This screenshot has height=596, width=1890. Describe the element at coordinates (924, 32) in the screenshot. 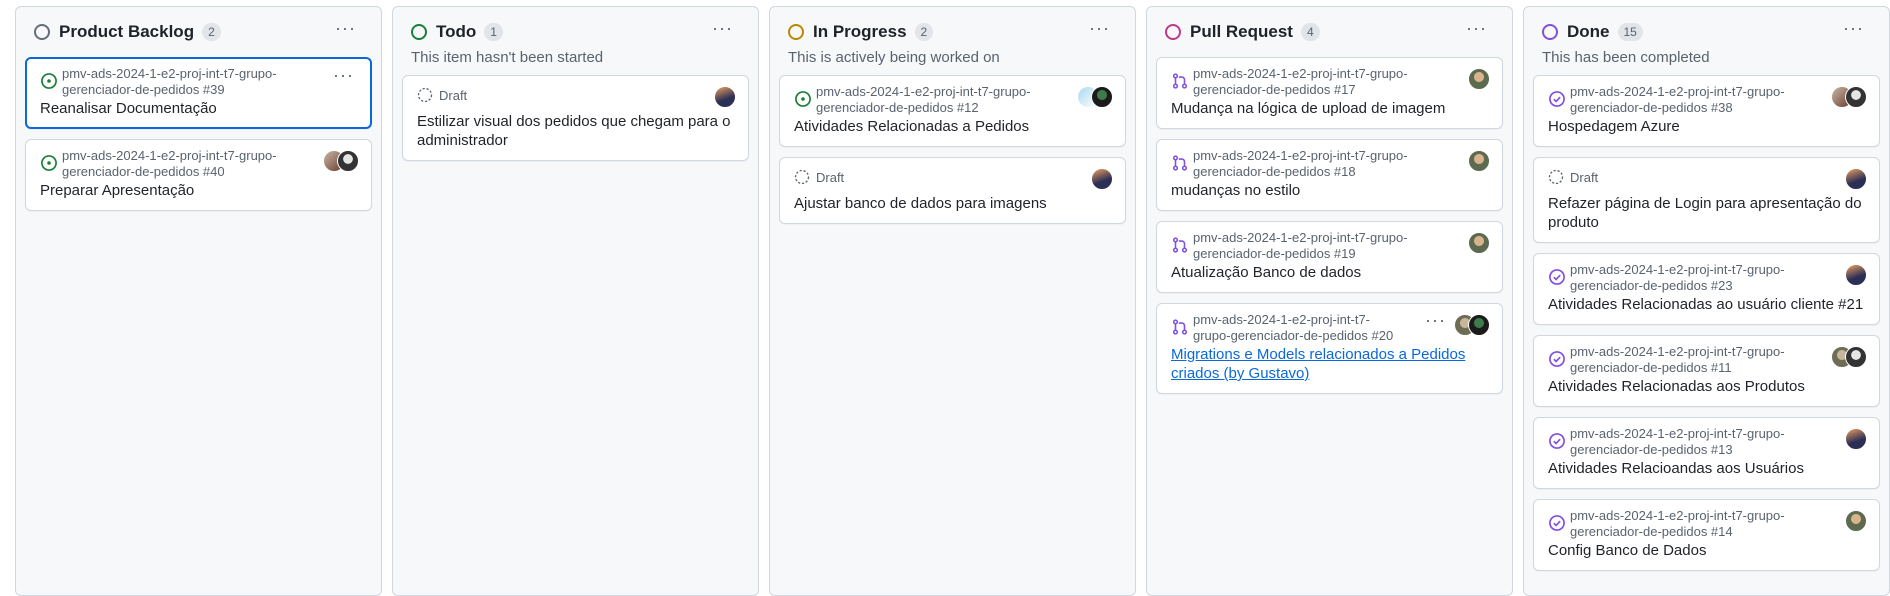

I see `column-count: 2` at that location.